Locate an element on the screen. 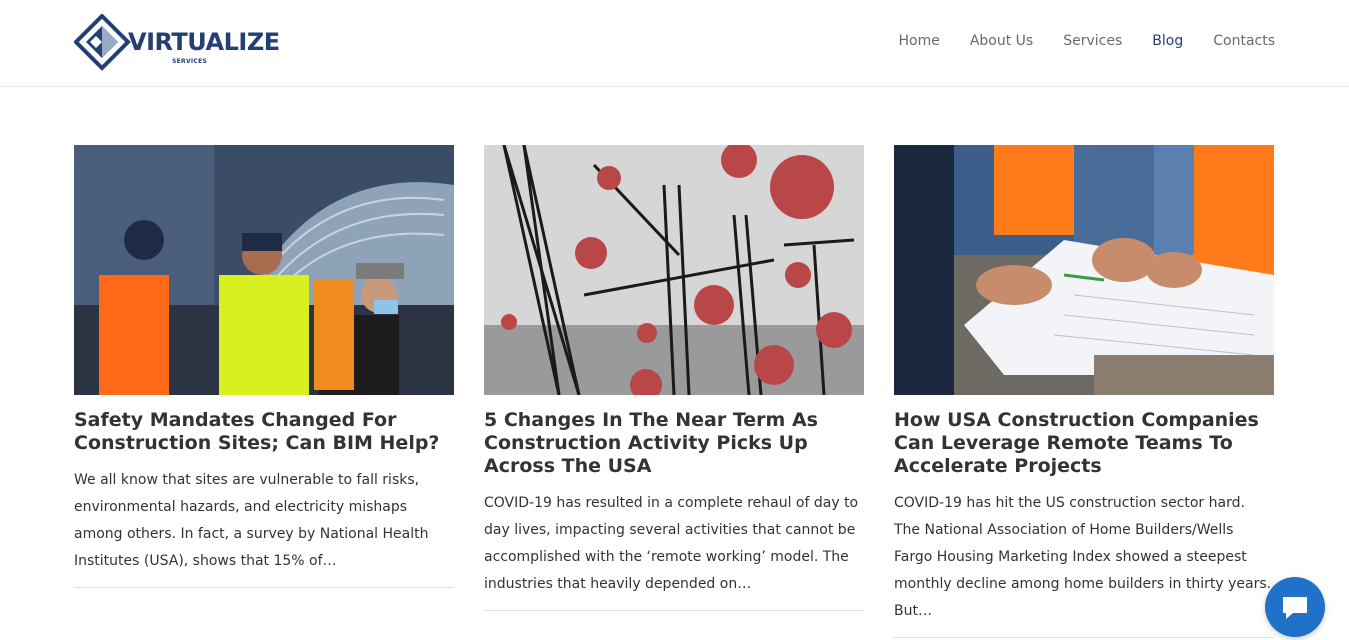  main-nav: Home About Us Services Blog Contacts is located at coordinates (1087, 41).